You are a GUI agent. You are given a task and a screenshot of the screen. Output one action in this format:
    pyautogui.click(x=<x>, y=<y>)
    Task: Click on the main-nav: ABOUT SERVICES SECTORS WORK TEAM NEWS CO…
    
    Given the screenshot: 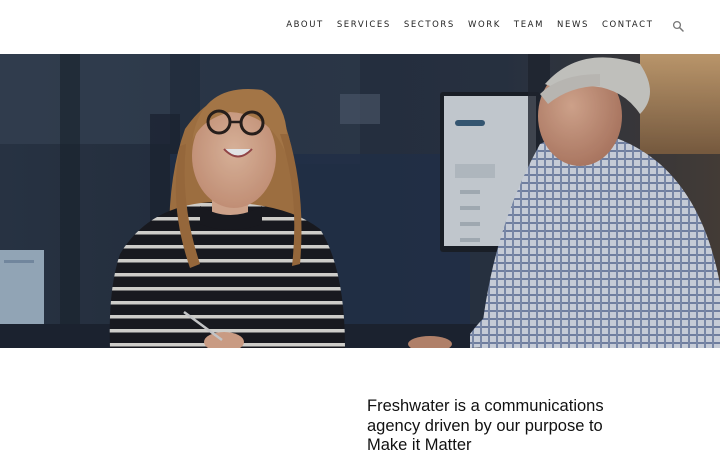 What is the action you would take?
    pyautogui.click(x=470, y=25)
    